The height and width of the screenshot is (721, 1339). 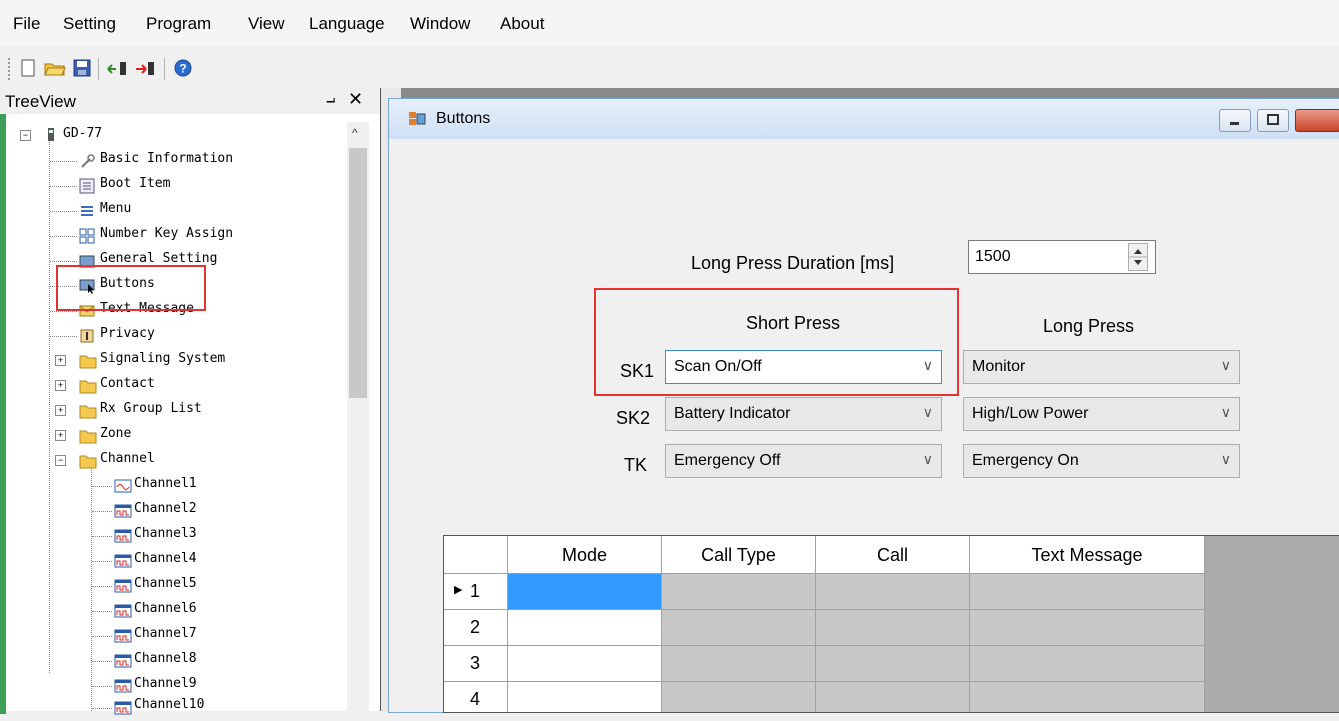 What do you see at coordinates (165, 683) in the screenshot?
I see `tree-item-channel9: Channel9` at bounding box center [165, 683].